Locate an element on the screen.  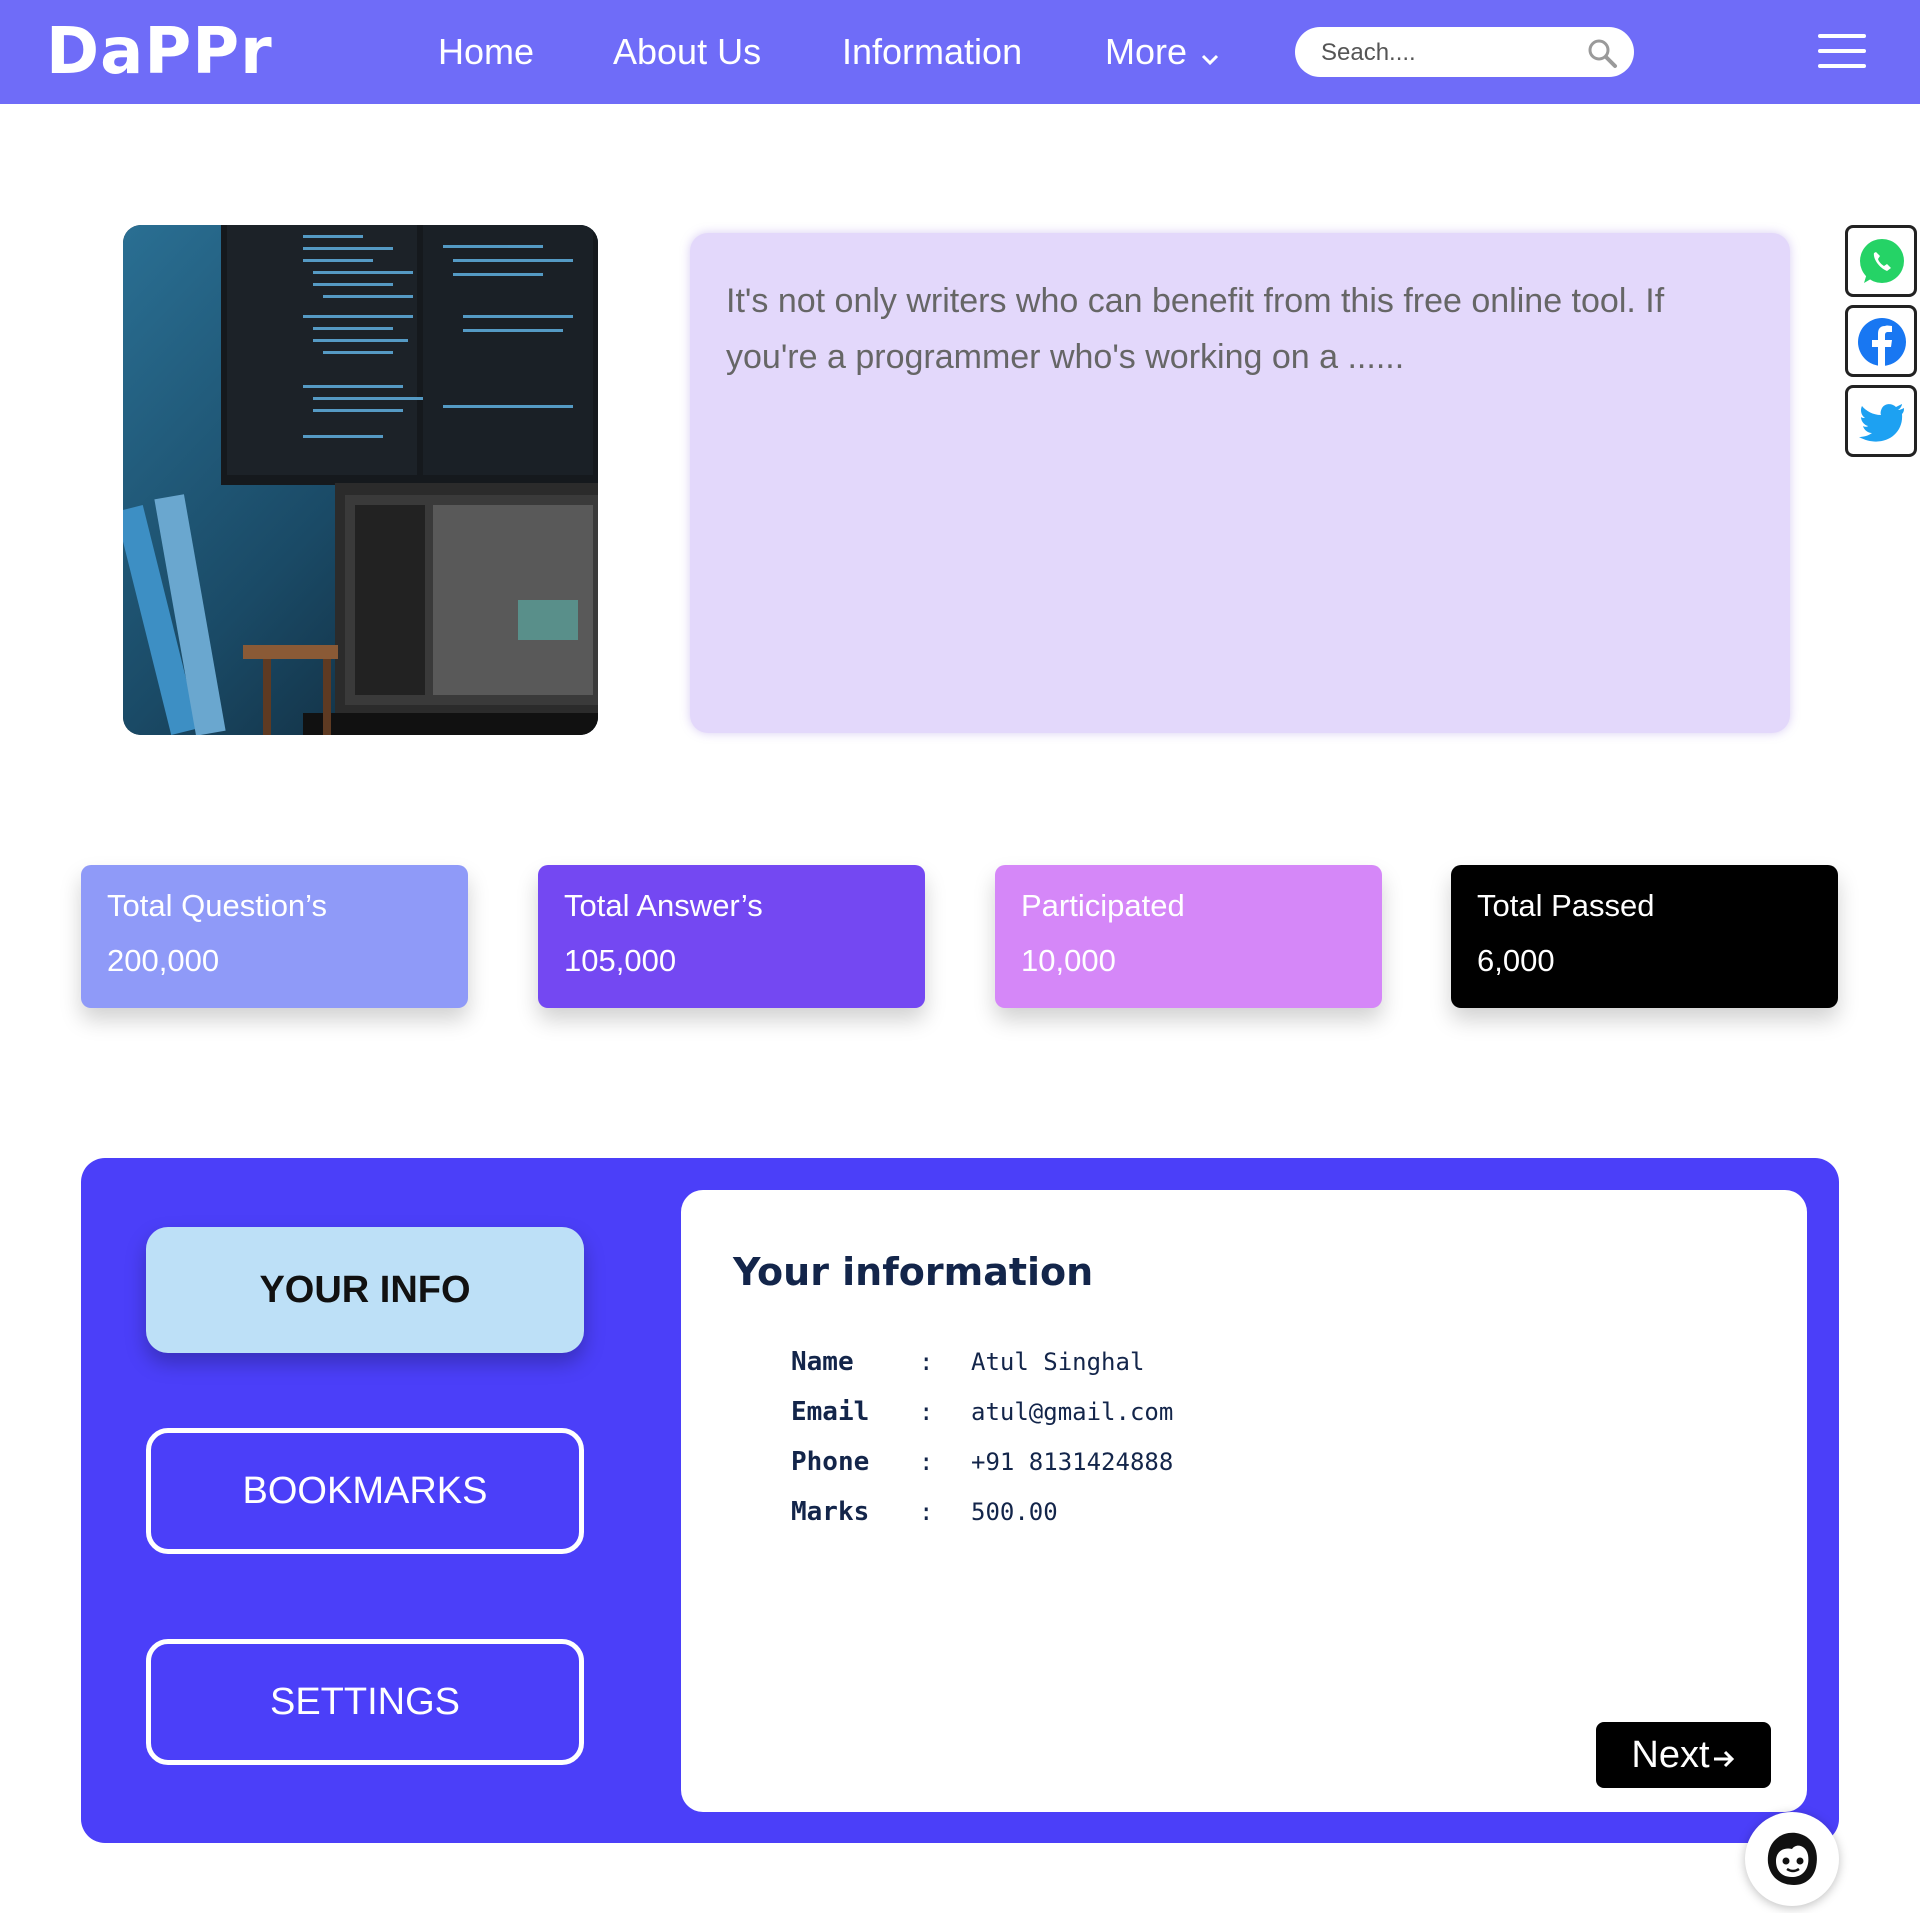
hero-image is located at coordinates (360, 480).